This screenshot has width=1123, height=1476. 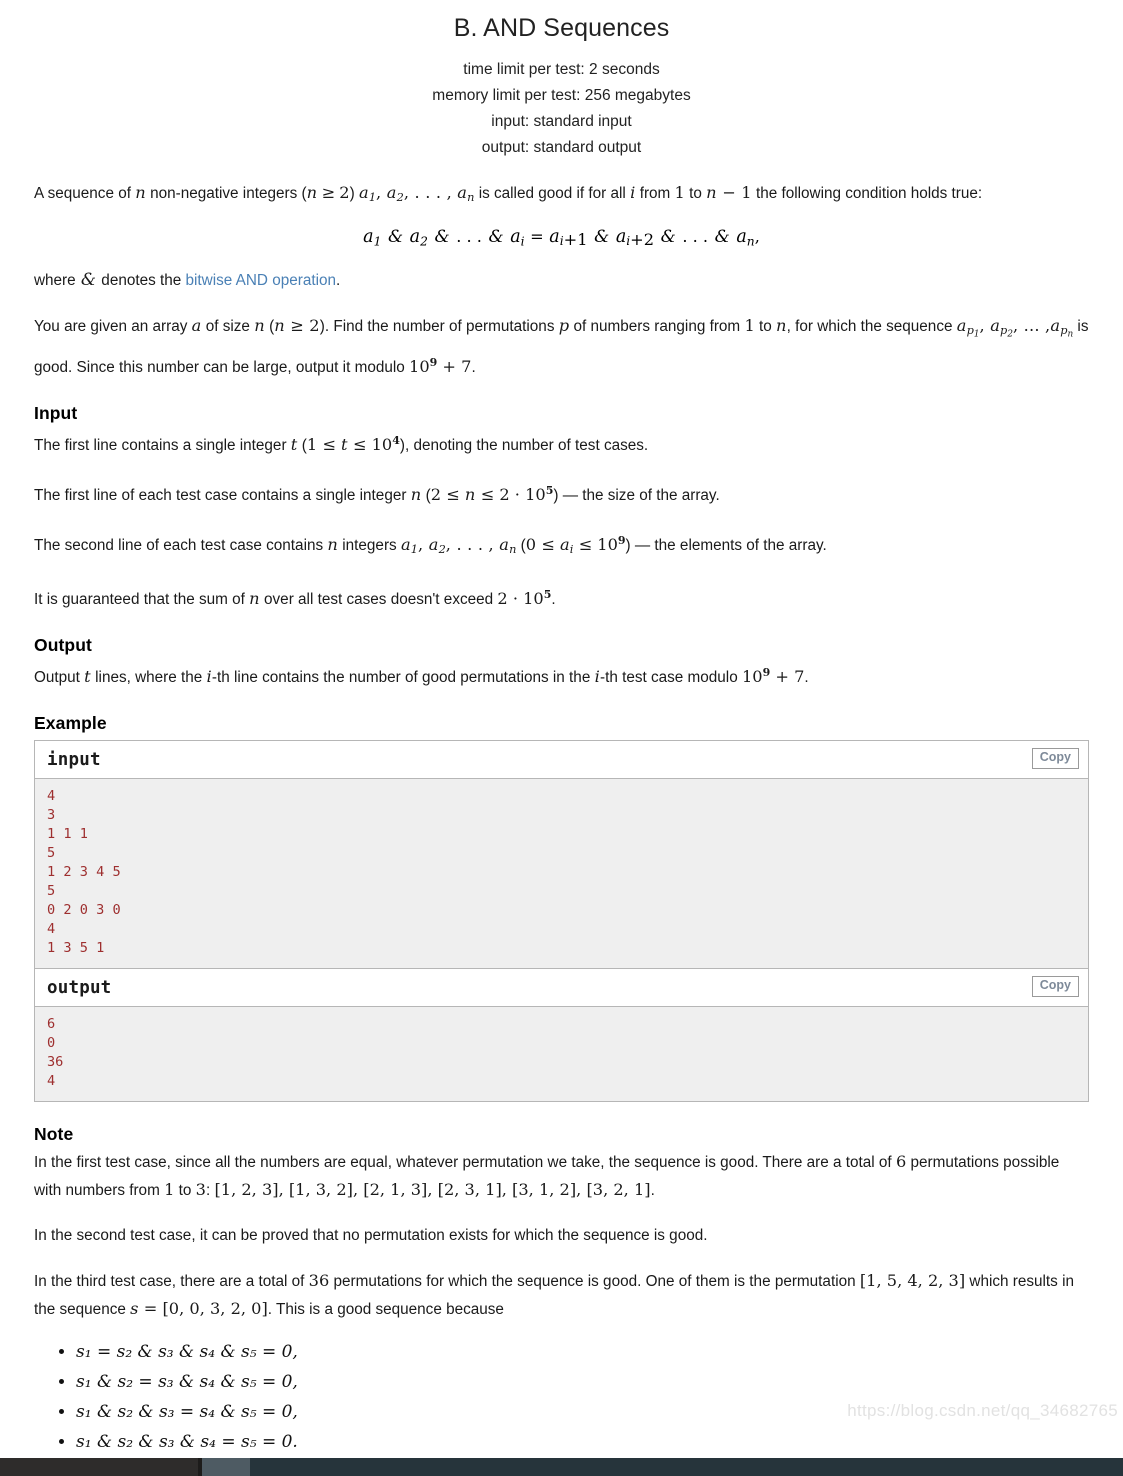 I want to click on math-2: 2, so click(x=344, y=192).